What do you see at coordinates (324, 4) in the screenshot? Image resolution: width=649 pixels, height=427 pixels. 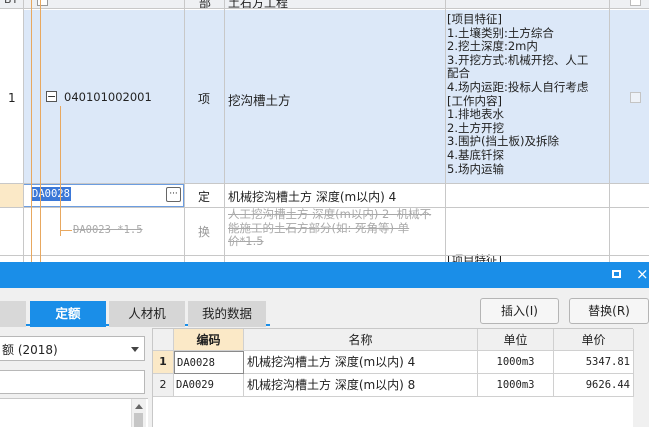 I see `table-header: BT 部 土石方工程` at bounding box center [324, 4].